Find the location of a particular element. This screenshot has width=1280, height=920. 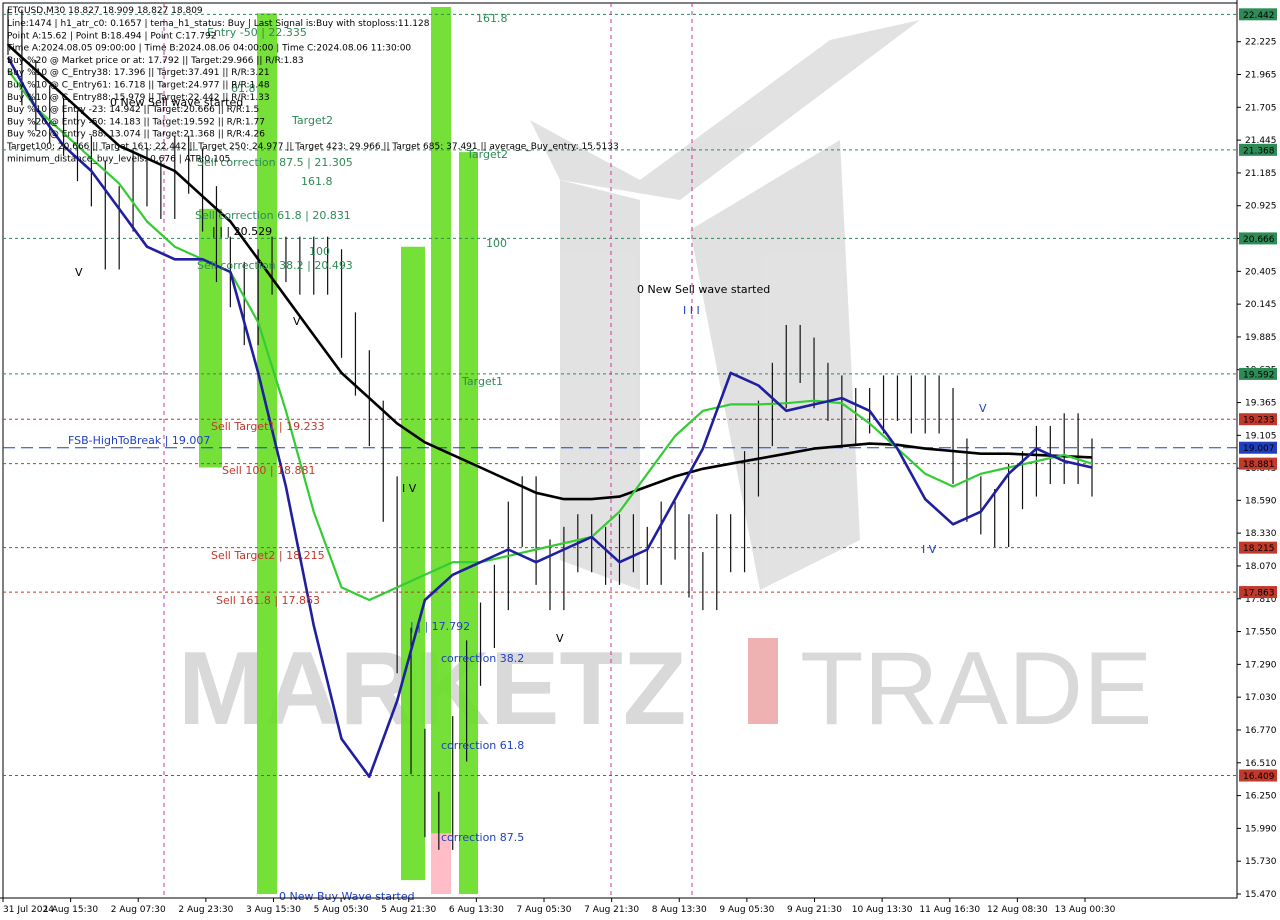

annotation-17: Sell 100 | 18.881 is located at coordinates (269, 470).